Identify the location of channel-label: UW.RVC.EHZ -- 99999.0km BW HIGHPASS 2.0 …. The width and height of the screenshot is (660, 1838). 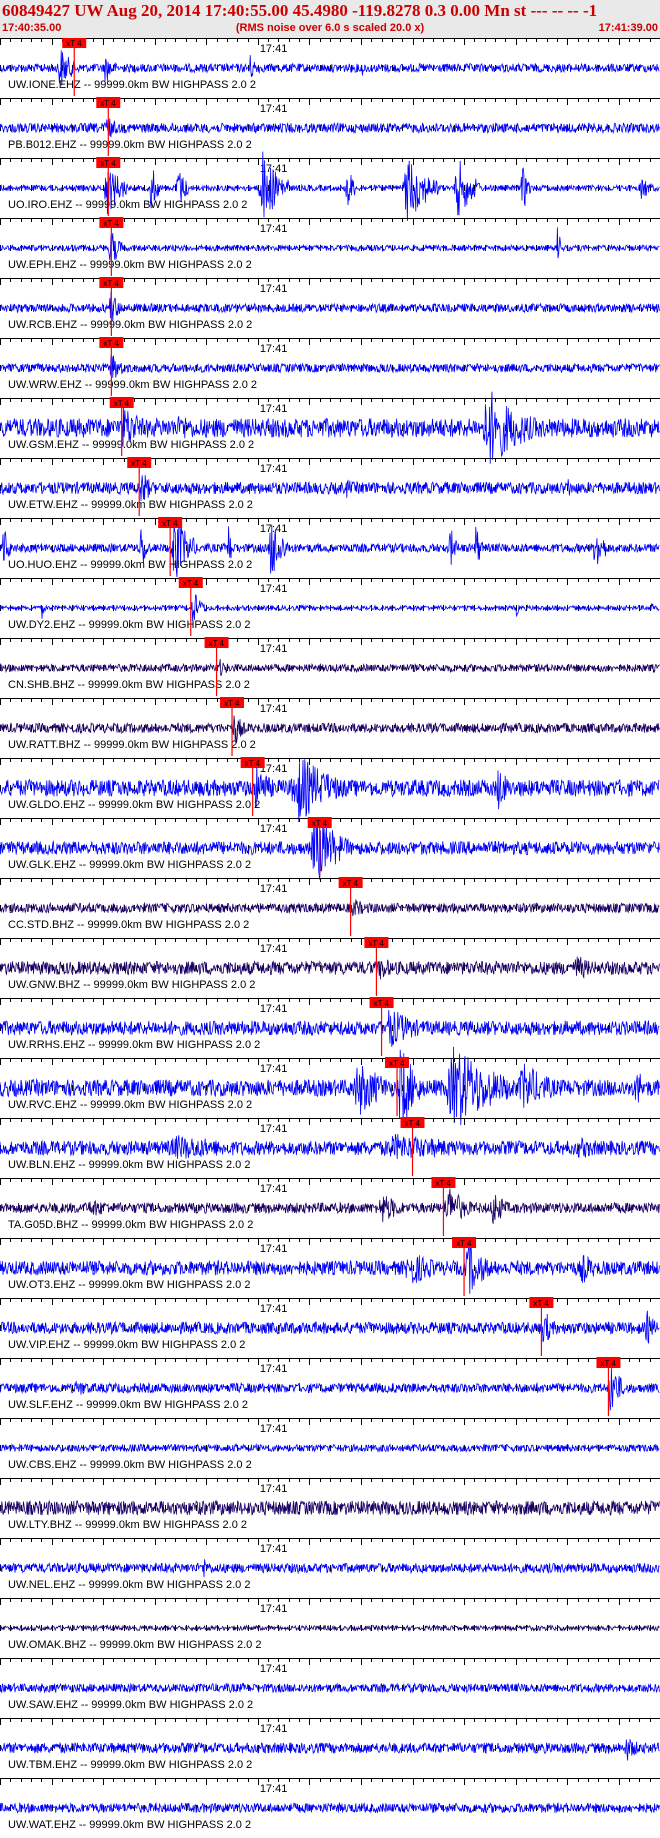
(130, 1105).